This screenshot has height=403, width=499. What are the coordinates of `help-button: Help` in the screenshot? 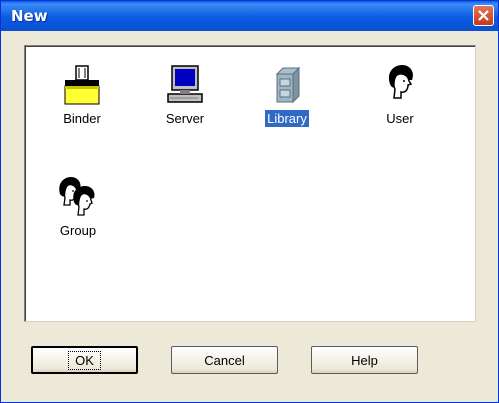 It's located at (364, 360).